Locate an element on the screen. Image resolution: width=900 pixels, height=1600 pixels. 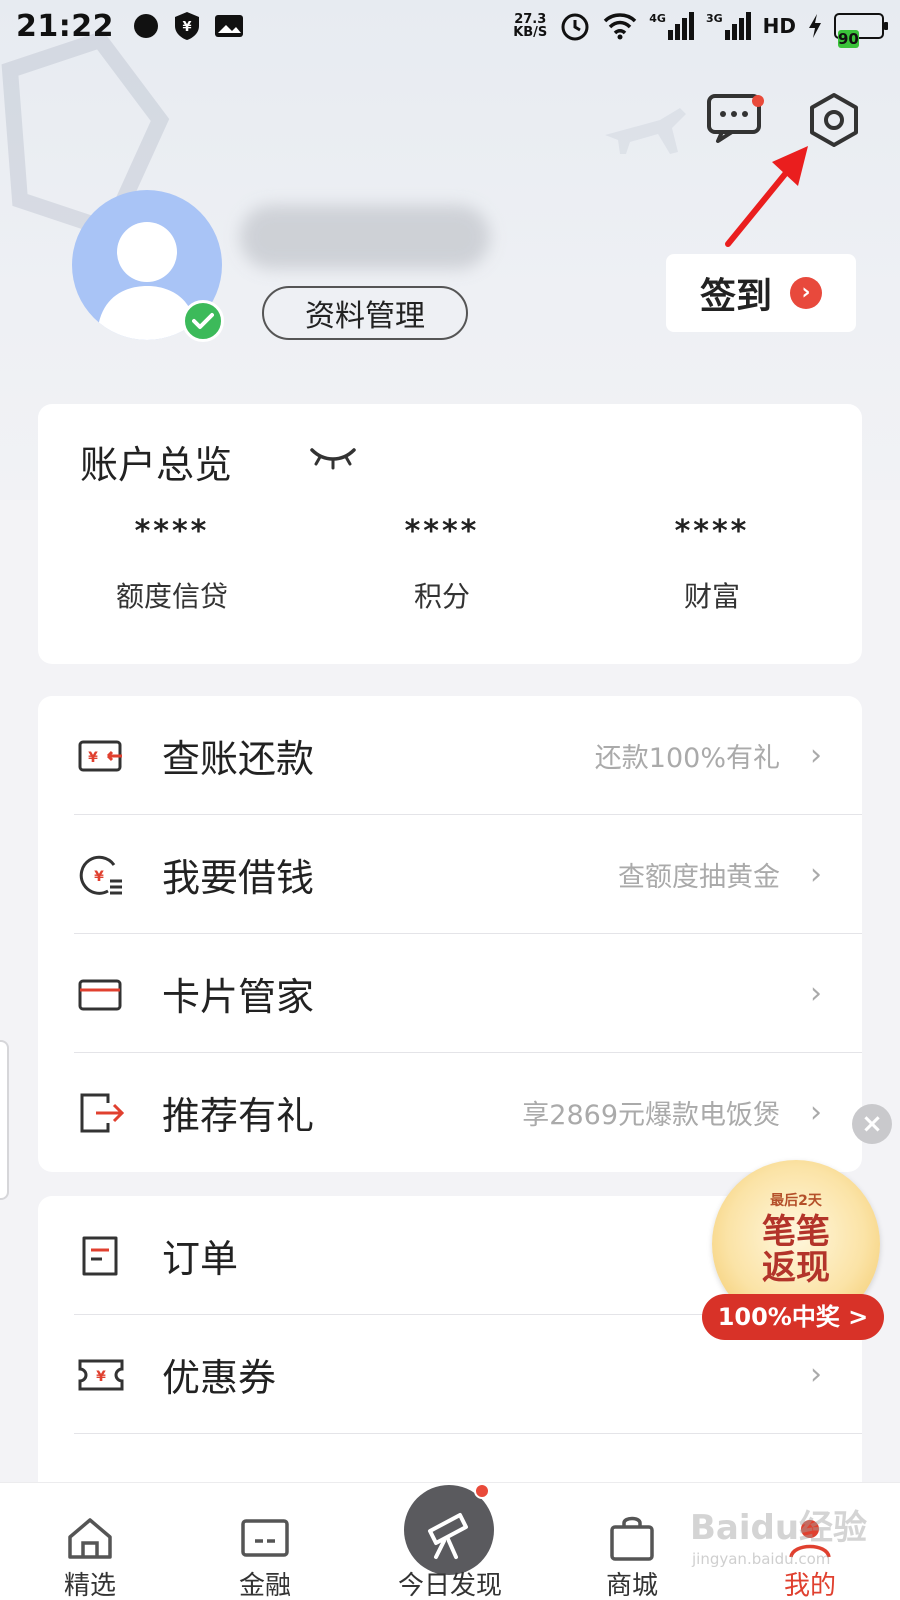
divider is located at coordinates (468, 1433).